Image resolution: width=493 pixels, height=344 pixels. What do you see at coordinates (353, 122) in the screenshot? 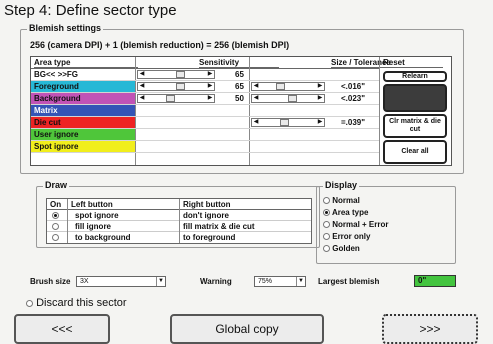
I see `size-value: =.039"` at bounding box center [353, 122].